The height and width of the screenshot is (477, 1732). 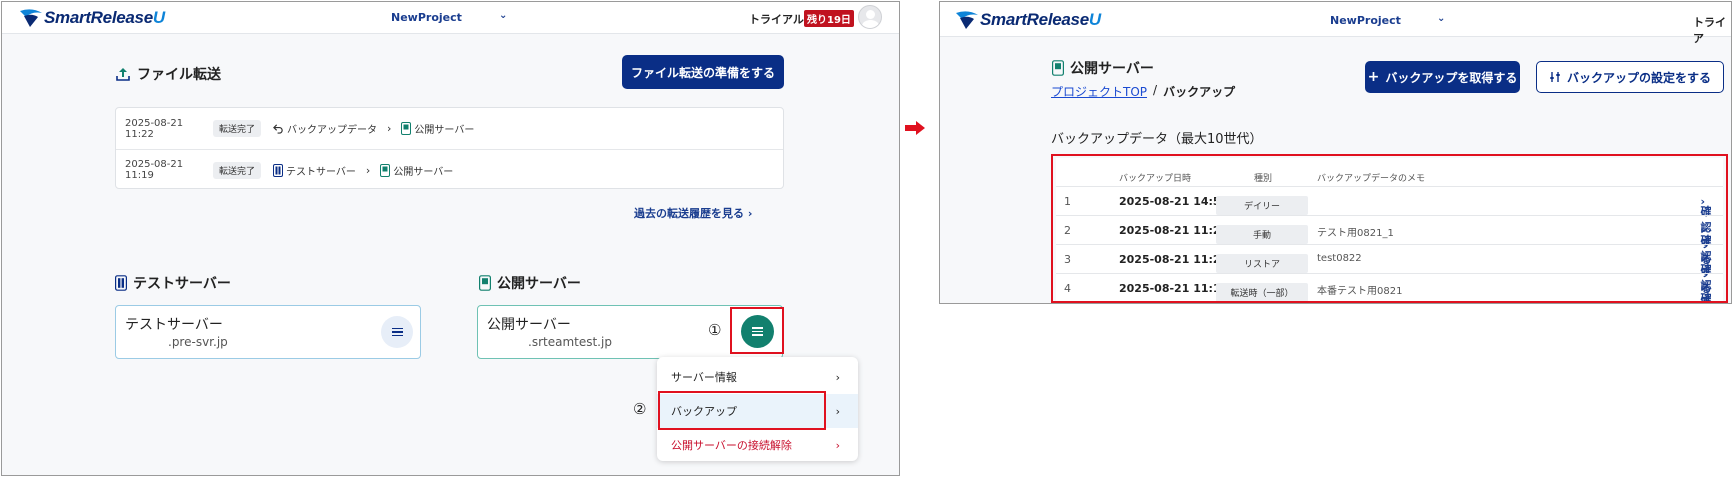 What do you see at coordinates (693, 213) in the screenshot?
I see `transfer-history-link: 過去の転送履歴を見る ›` at bounding box center [693, 213].